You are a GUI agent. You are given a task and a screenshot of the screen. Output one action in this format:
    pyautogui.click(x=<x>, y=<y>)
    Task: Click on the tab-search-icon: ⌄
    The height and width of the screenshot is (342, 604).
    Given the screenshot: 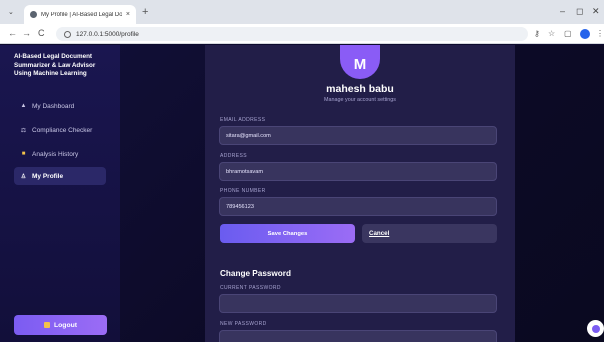 What is the action you would take?
    pyautogui.click(x=11, y=12)
    